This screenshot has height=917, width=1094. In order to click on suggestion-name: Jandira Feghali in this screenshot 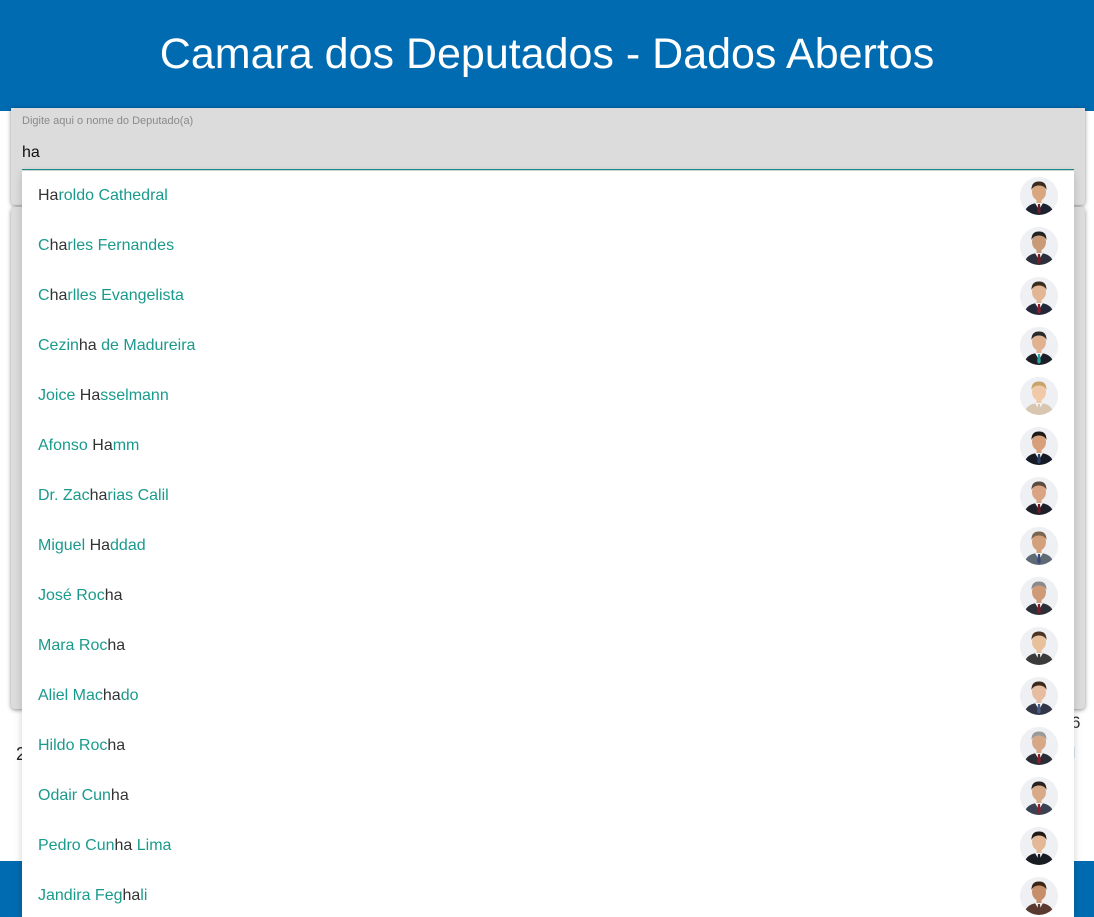, I will do `click(92, 896)`.